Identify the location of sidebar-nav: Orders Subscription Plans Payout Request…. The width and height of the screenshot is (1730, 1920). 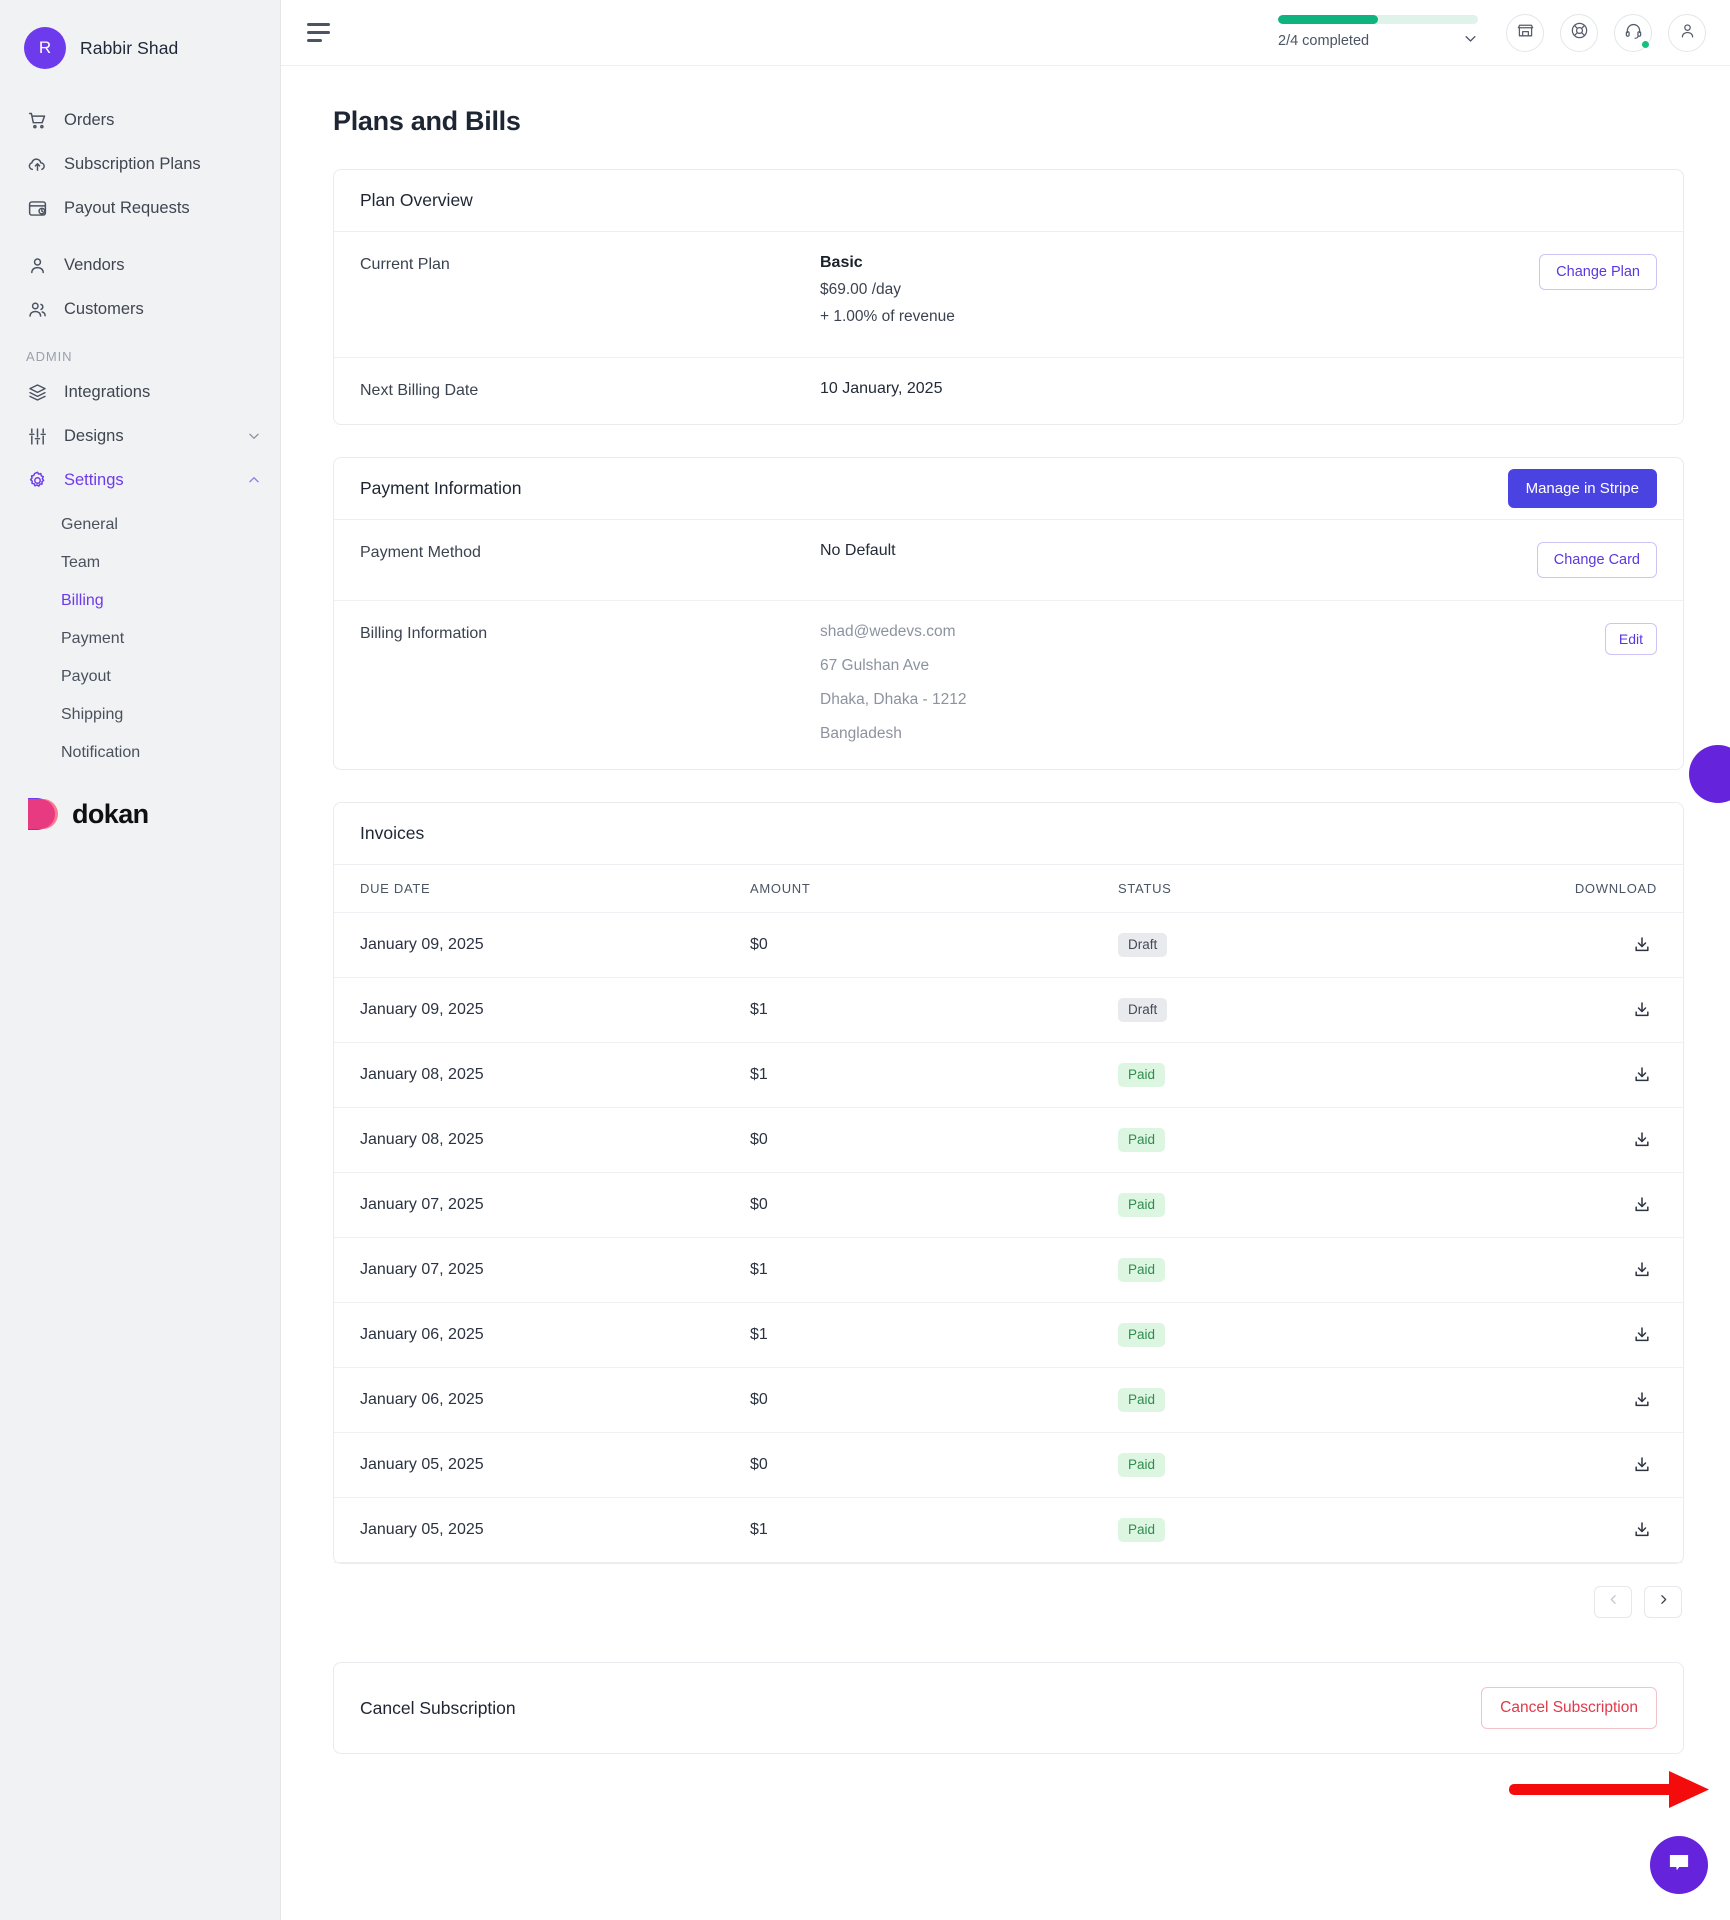
(140, 435).